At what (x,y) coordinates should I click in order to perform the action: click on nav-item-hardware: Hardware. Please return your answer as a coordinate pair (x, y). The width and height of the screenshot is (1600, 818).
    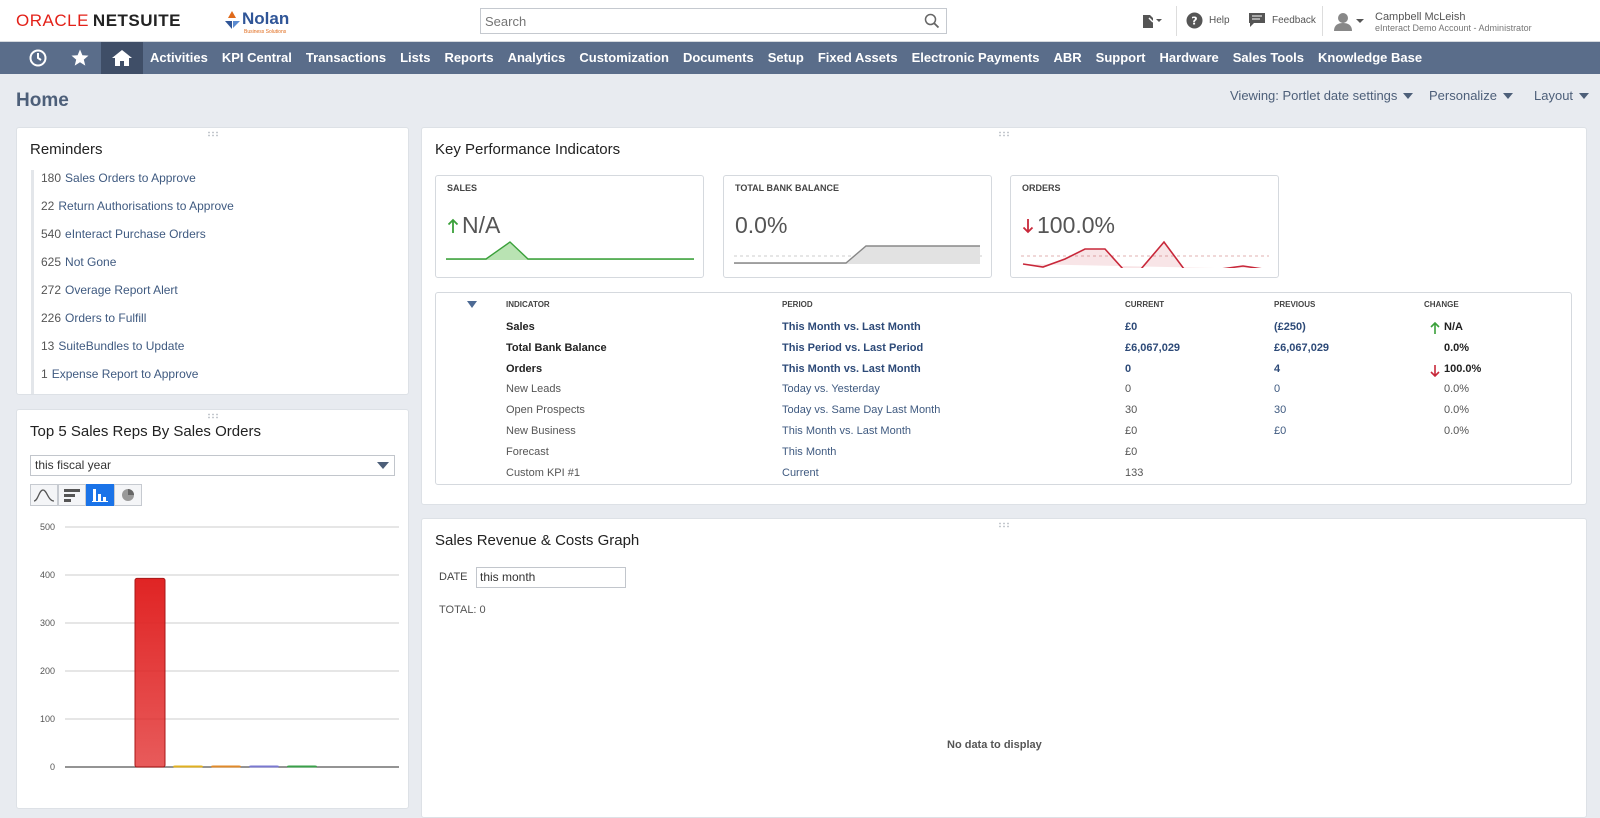
    Looking at the image, I should click on (1188, 58).